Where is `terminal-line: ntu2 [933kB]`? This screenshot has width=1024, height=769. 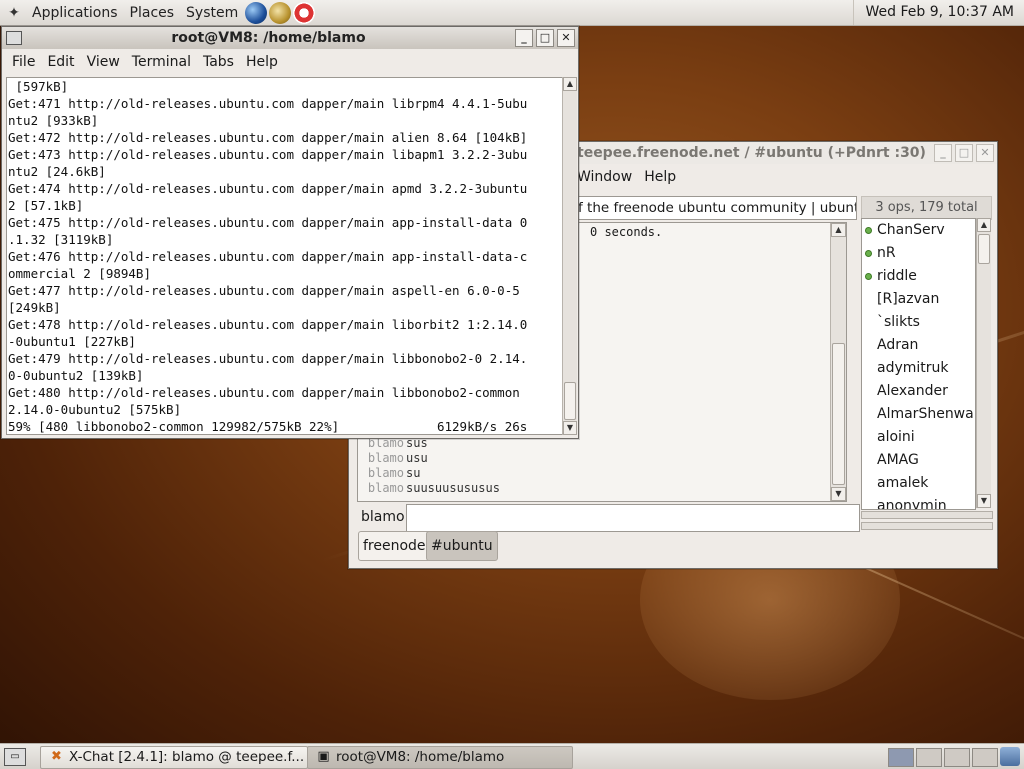 terminal-line: ntu2 [933kB] is located at coordinates (53, 120).